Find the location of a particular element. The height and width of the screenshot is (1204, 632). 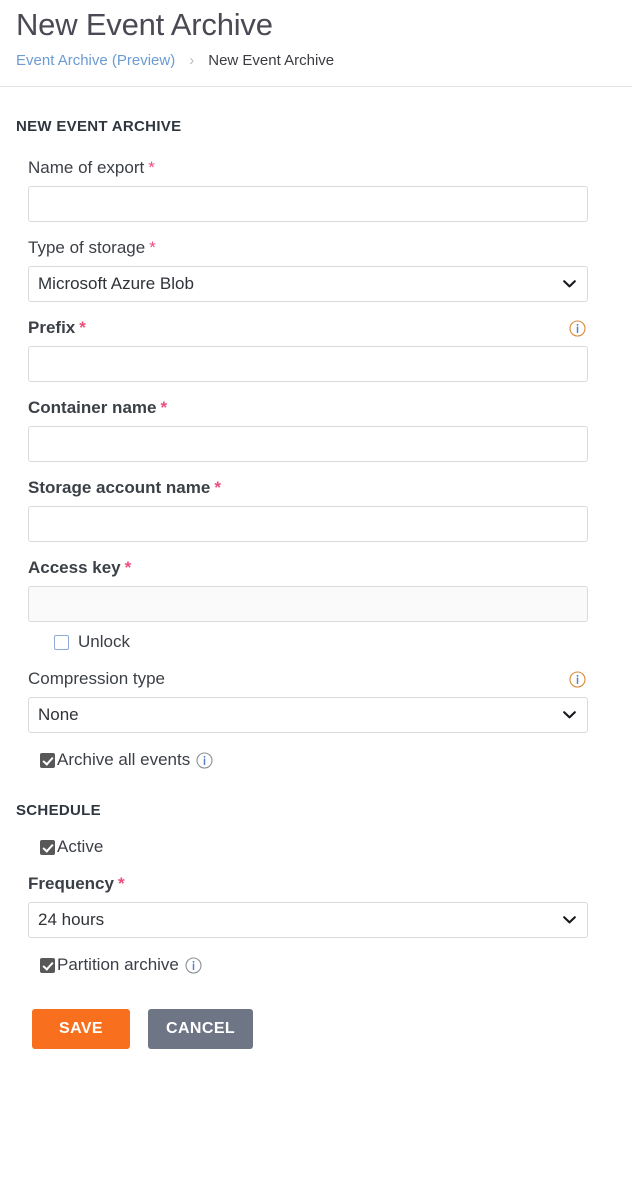

label-frequency: Frequency * is located at coordinates (76, 884).